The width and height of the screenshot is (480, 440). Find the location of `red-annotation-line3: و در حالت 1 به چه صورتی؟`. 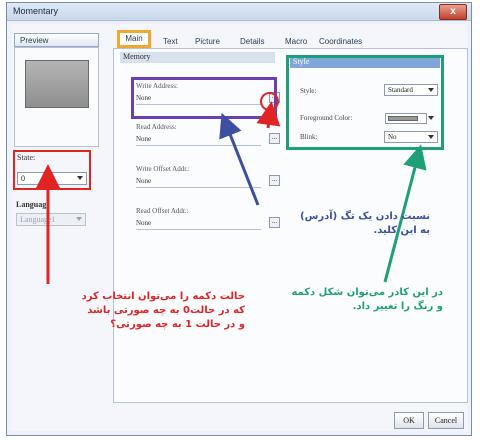

red-annotation-line3: و در حالت 1 به چه صورتی؟ is located at coordinates (177, 324).